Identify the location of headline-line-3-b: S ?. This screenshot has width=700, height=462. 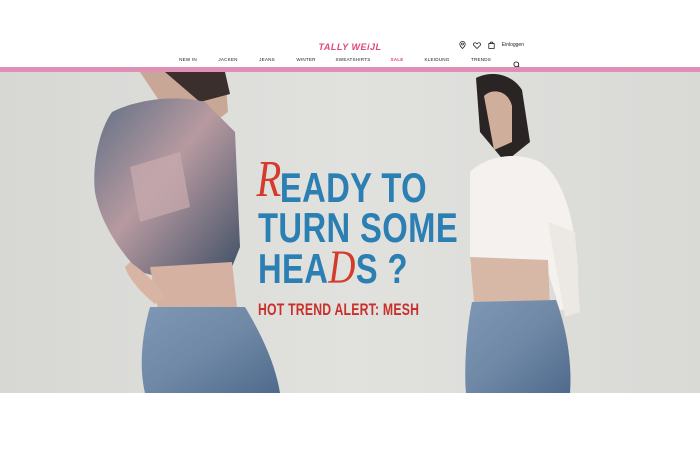
(381, 268).